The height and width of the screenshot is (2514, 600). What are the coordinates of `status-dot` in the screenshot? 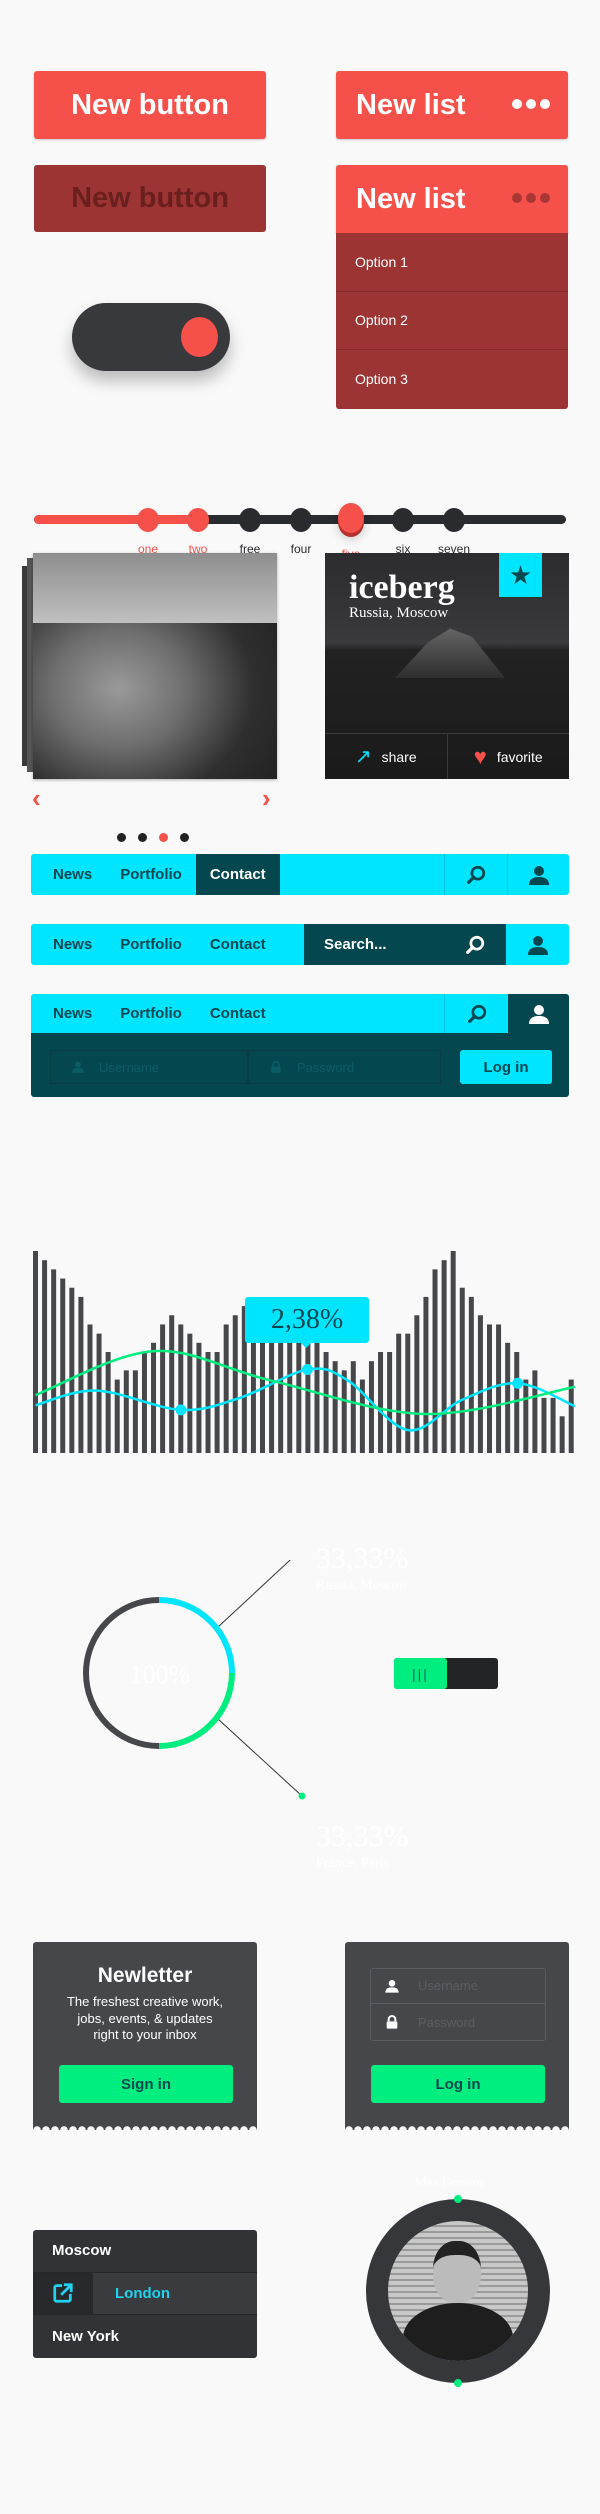 It's located at (458, 2383).